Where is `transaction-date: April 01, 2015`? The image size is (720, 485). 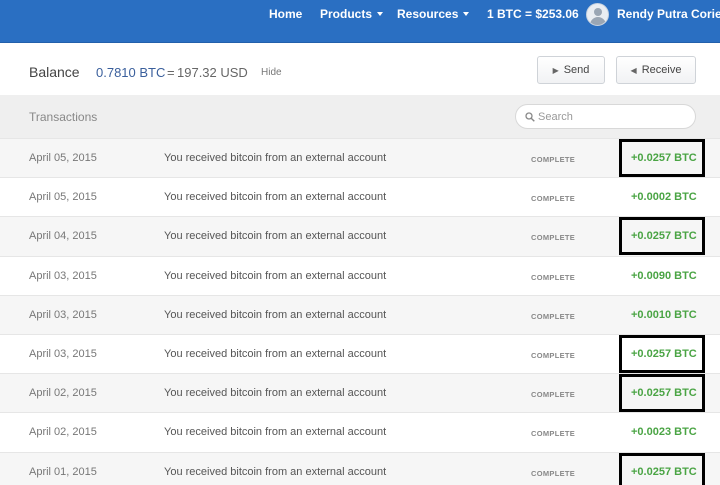 transaction-date: April 01, 2015 is located at coordinates (63, 471).